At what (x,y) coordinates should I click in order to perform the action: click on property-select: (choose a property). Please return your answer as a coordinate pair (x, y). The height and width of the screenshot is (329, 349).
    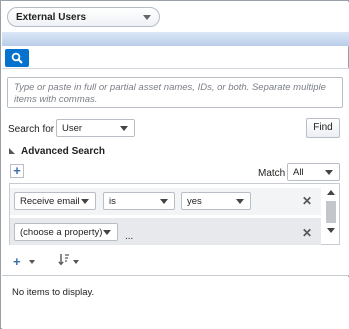
    Looking at the image, I should click on (66, 232).